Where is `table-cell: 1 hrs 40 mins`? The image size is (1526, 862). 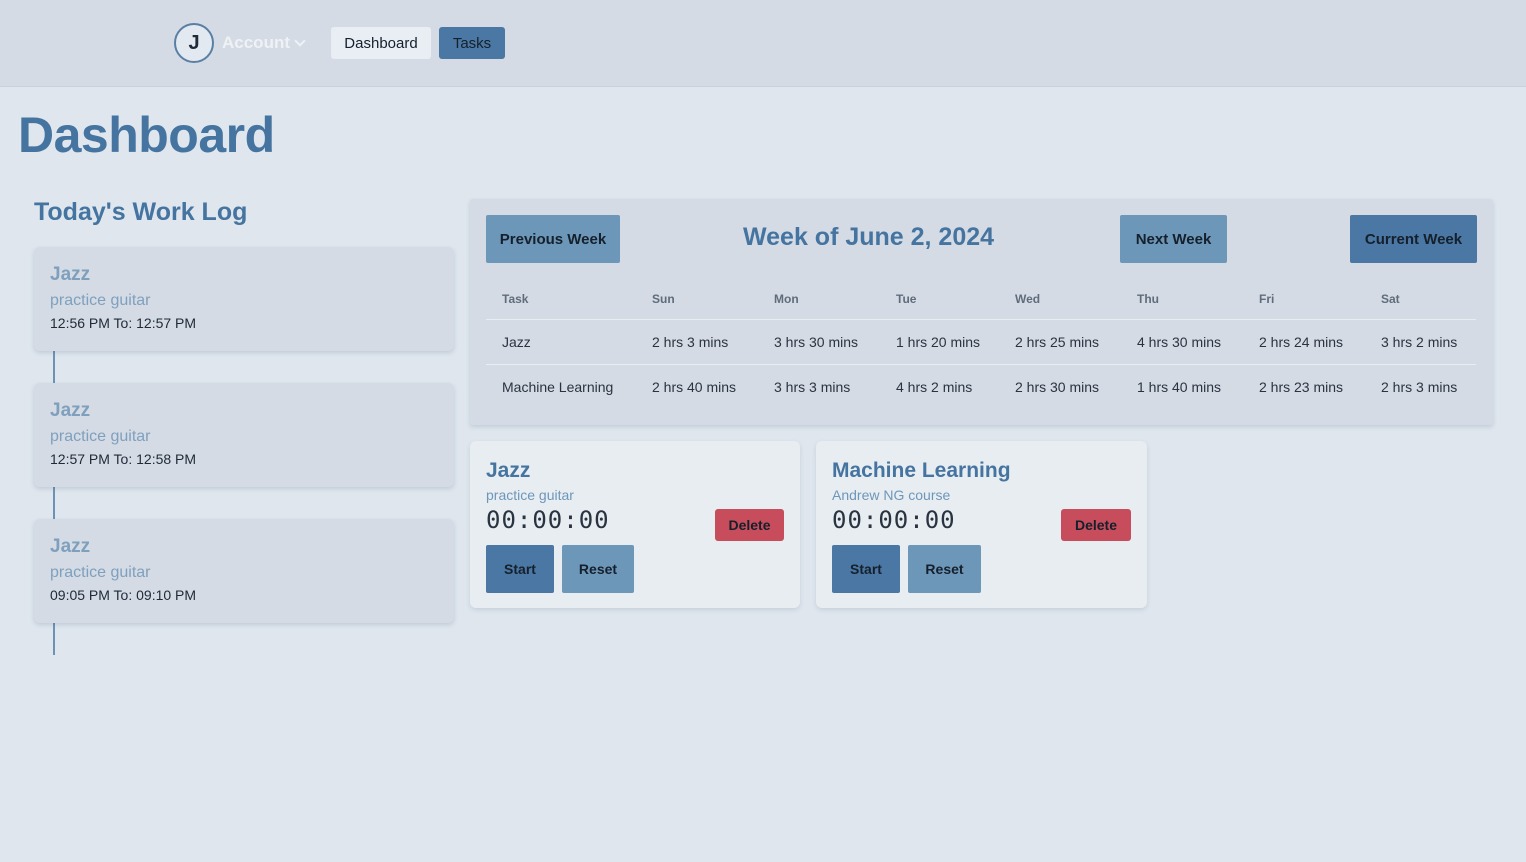
table-cell: 1 hrs 40 mins is located at coordinates (1179, 386).